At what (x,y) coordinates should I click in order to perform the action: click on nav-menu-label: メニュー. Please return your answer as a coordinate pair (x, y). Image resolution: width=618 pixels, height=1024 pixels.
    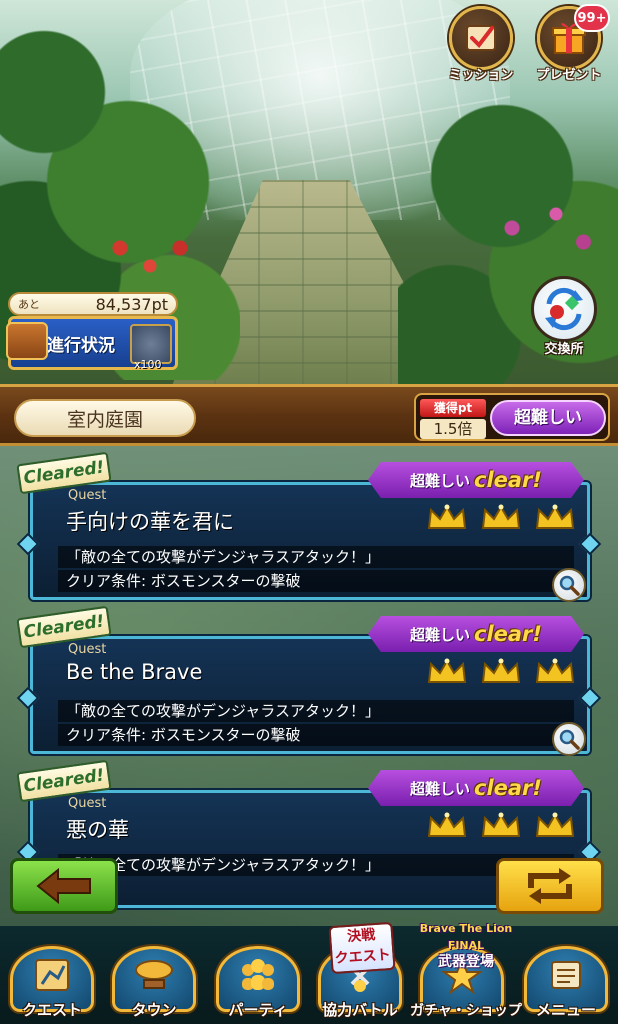
    Looking at the image, I should click on (565, 1010).